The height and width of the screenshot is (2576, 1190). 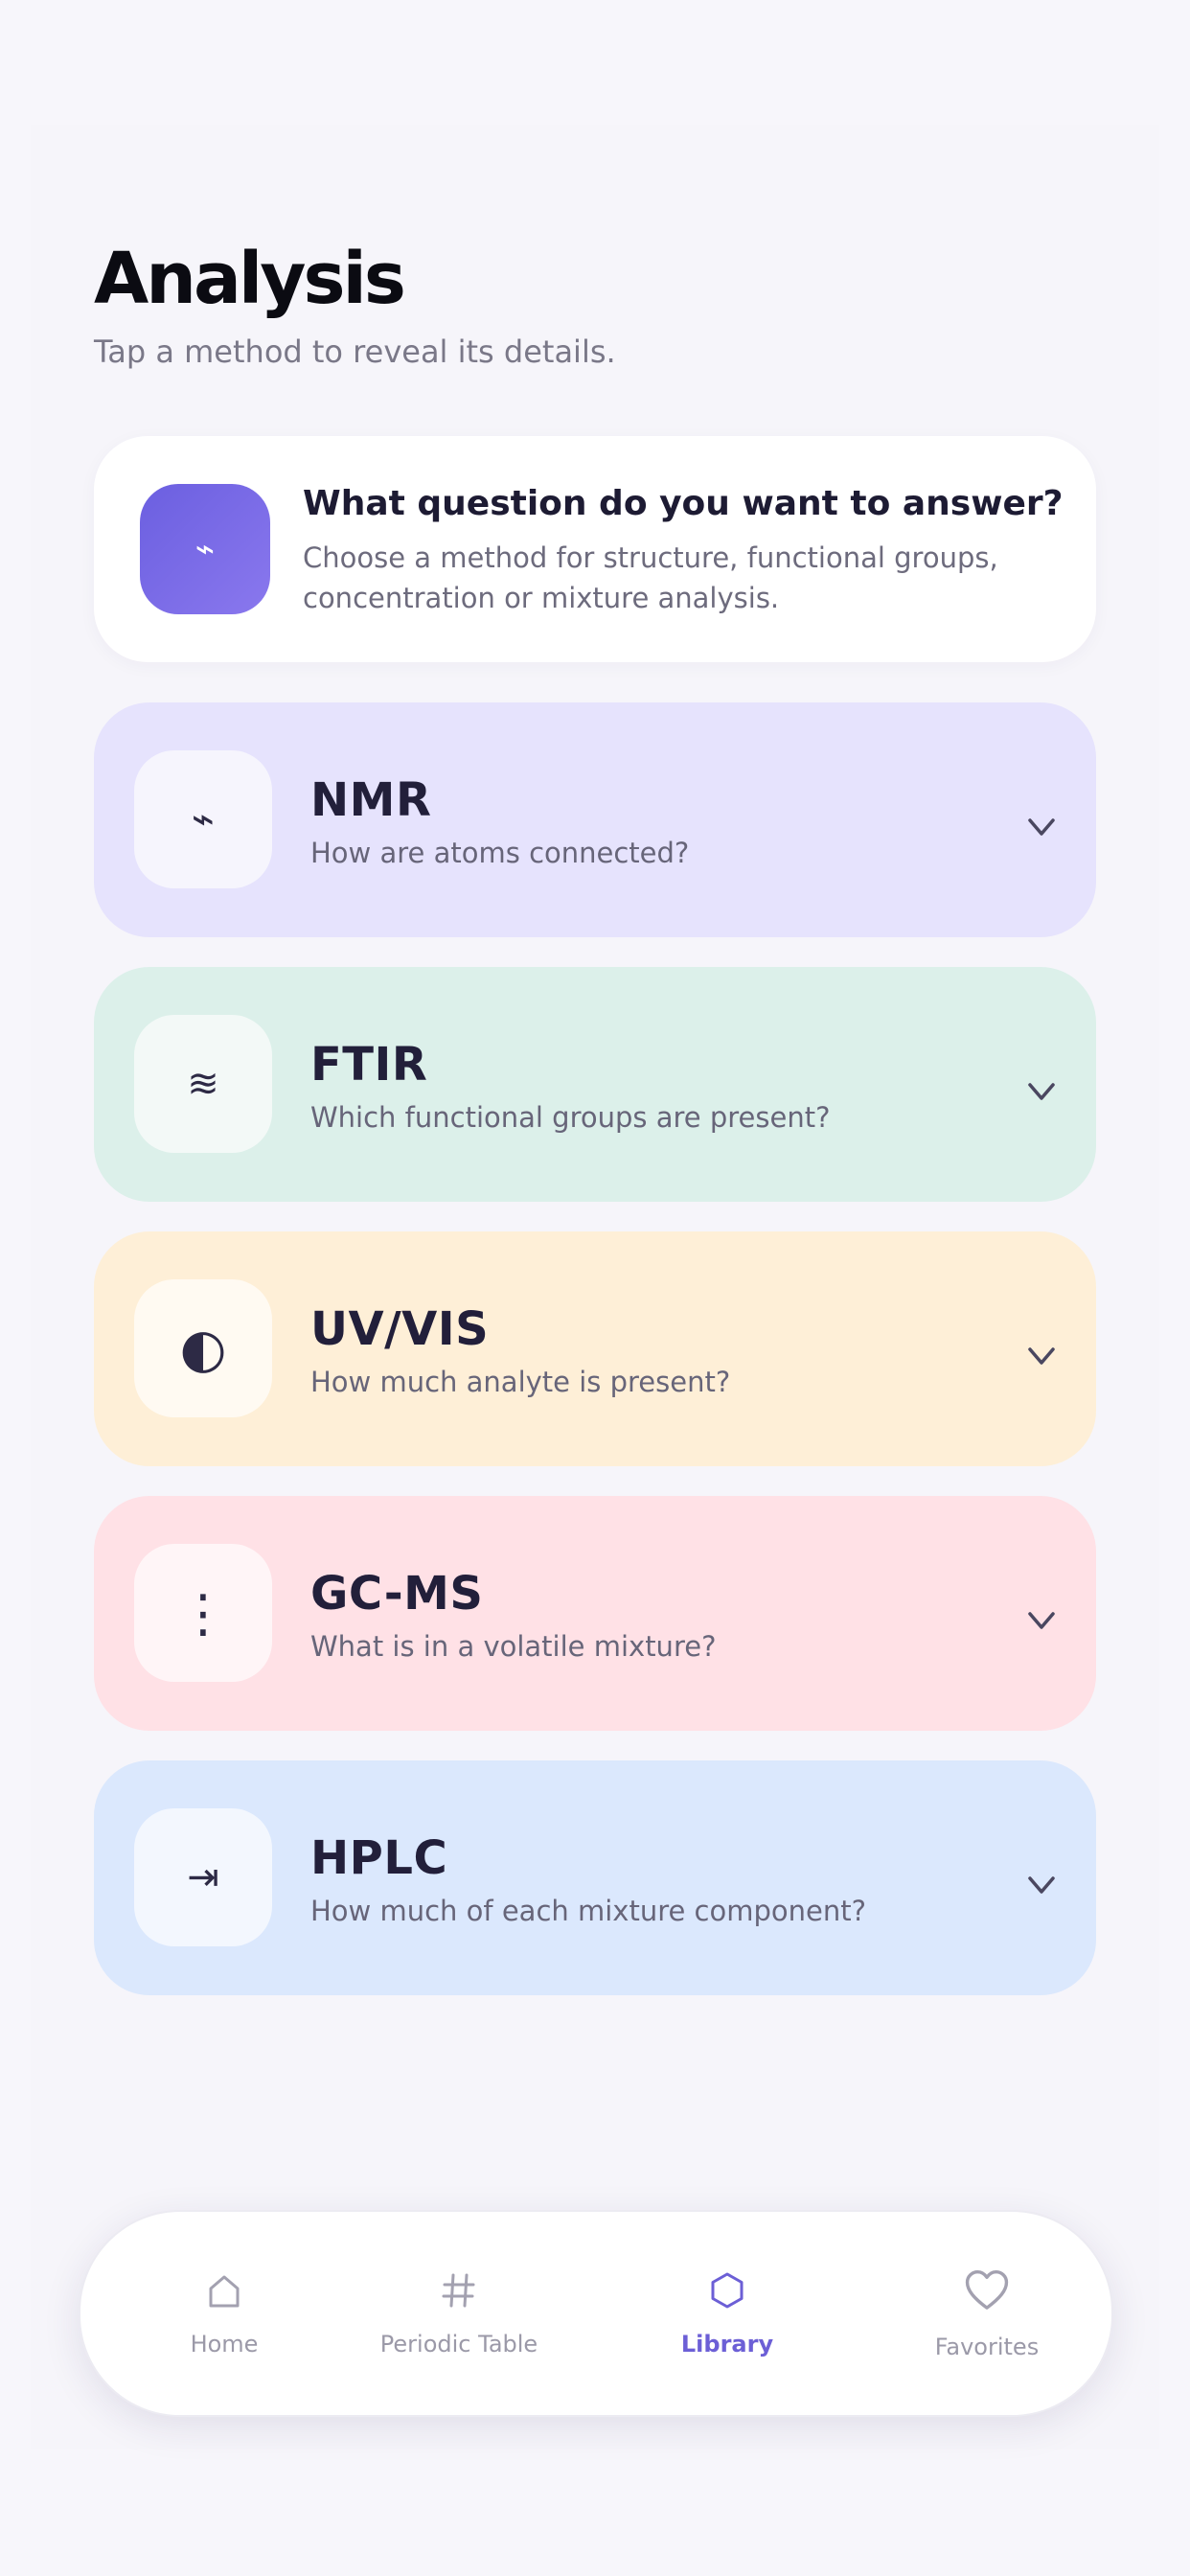 What do you see at coordinates (397, 1594) in the screenshot?
I see `method-name: GC-MS` at bounding box center [397, 1594].